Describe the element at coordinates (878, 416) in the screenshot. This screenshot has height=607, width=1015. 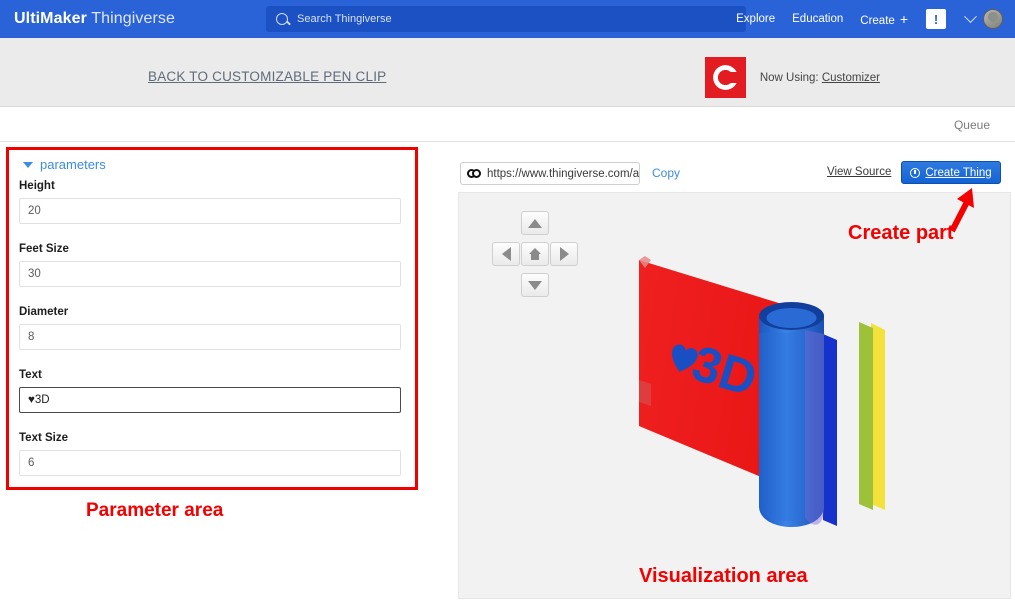
I see `model-strip-yellow` at that location.